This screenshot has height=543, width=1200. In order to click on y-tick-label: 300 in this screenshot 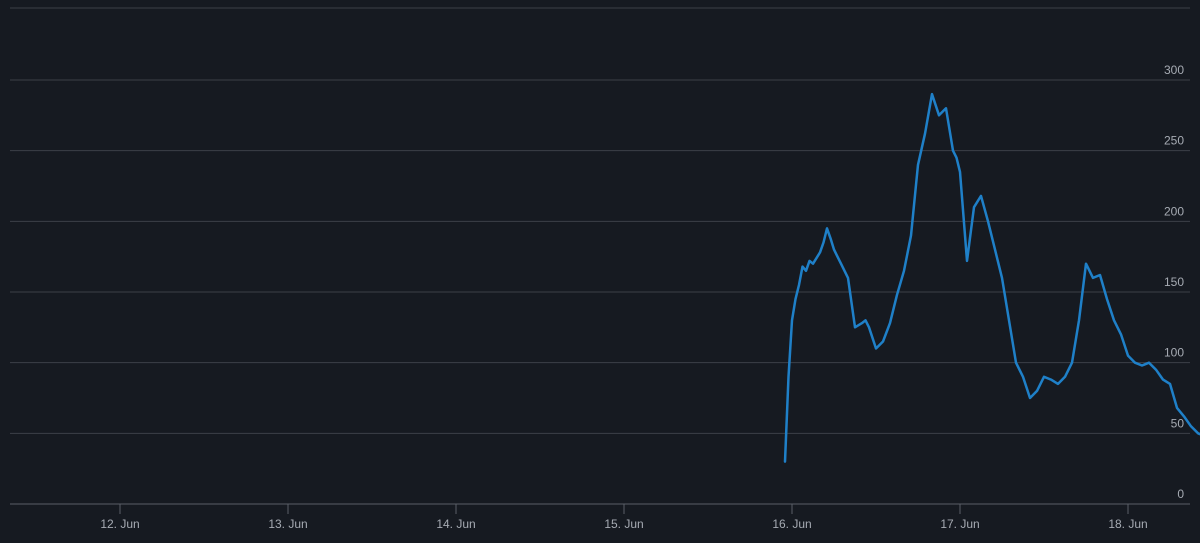, I will do `click(1174, 70)`.